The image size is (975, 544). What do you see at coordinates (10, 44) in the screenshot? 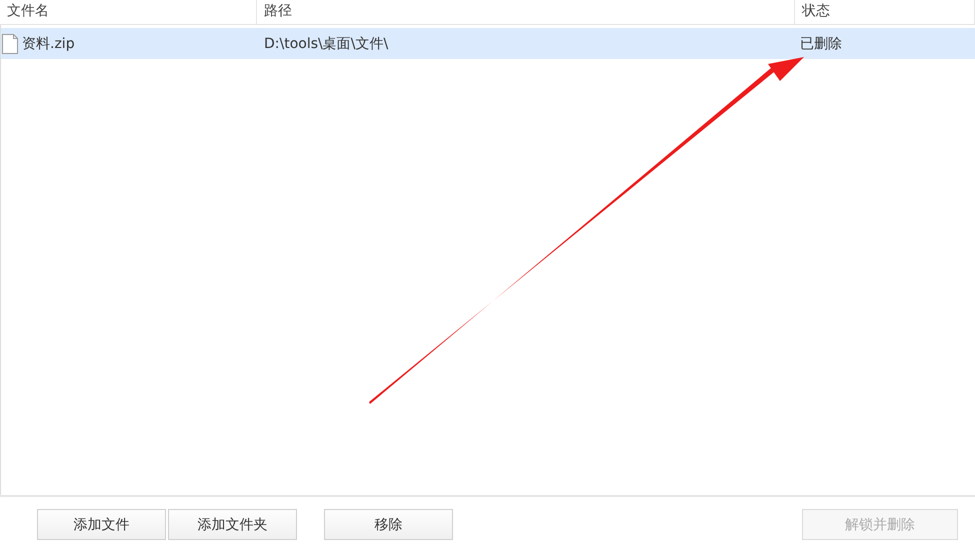
I see `file-icon` at bounding box center [10, 44].